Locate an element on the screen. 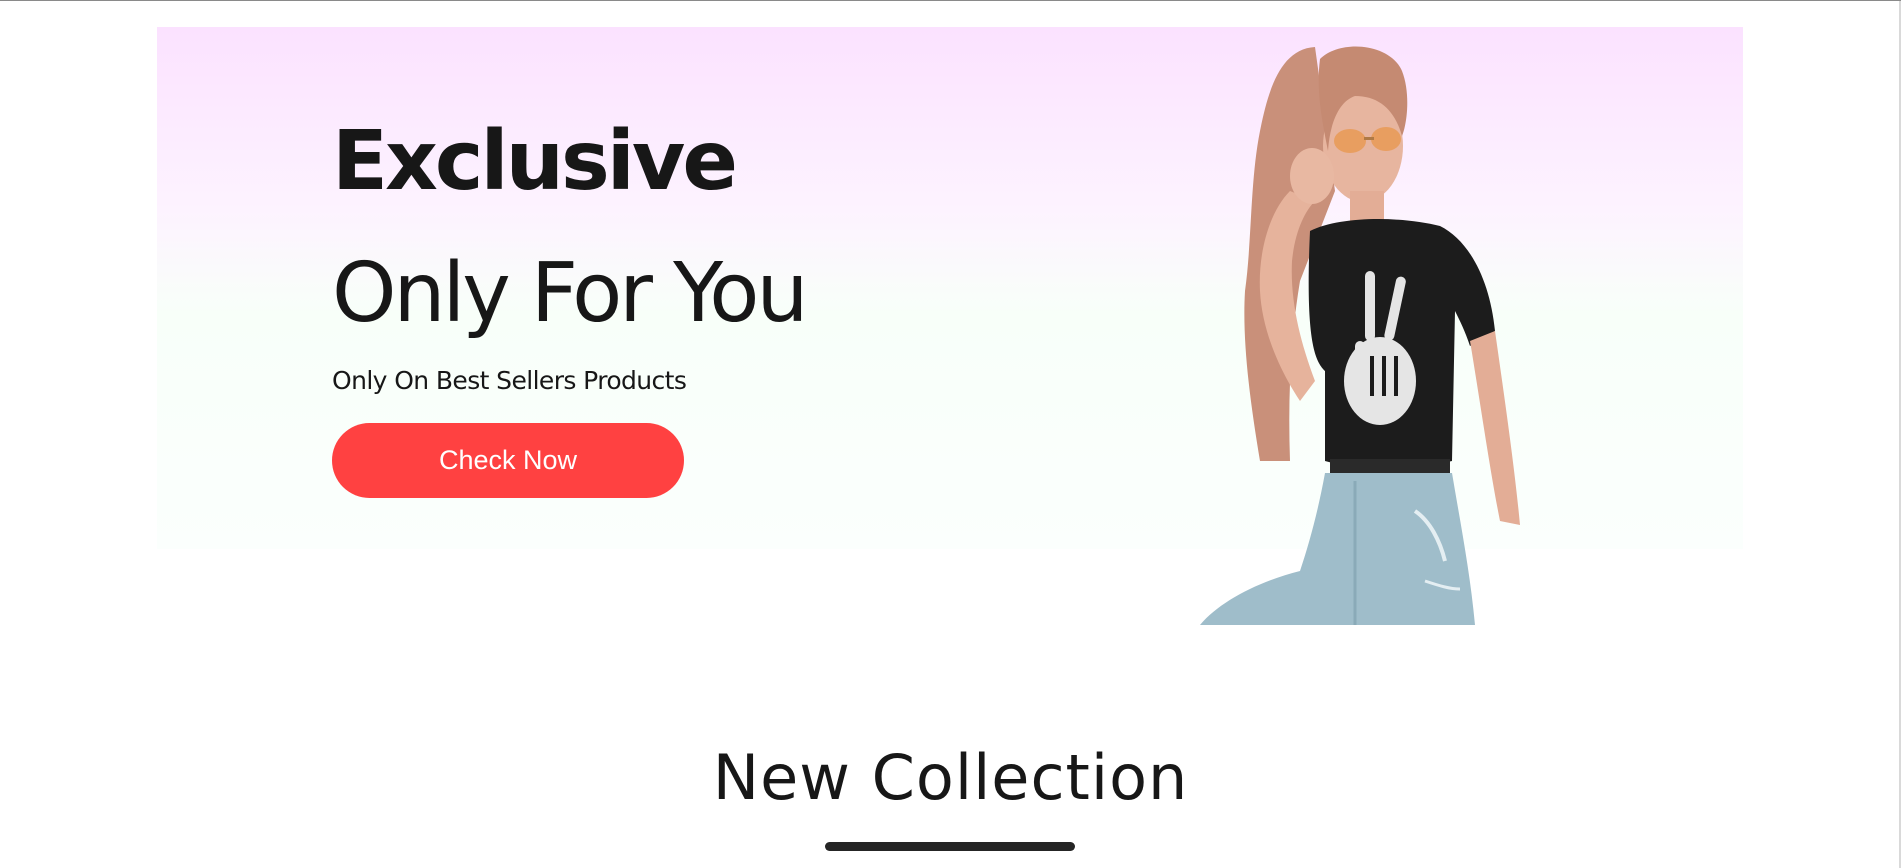 Image resolution: width=1901 pixels, height=868 pixels. hero-title-line-2: Only For You is located at coordinates (570, 293).